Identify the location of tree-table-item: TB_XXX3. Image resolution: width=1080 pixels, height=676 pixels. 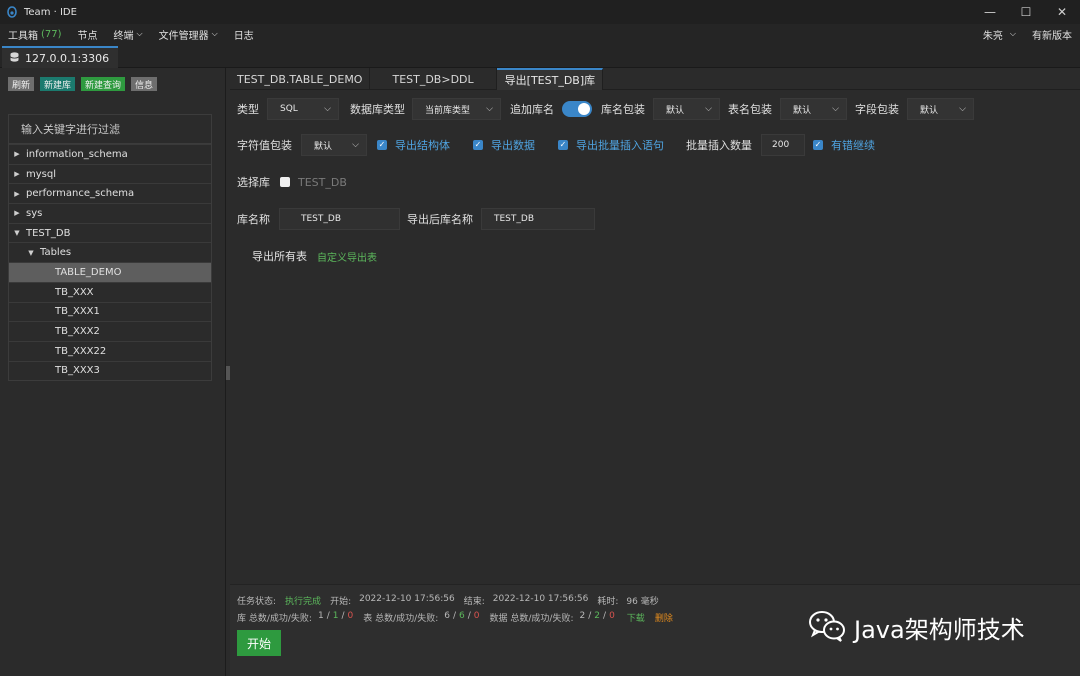
(110, 370).